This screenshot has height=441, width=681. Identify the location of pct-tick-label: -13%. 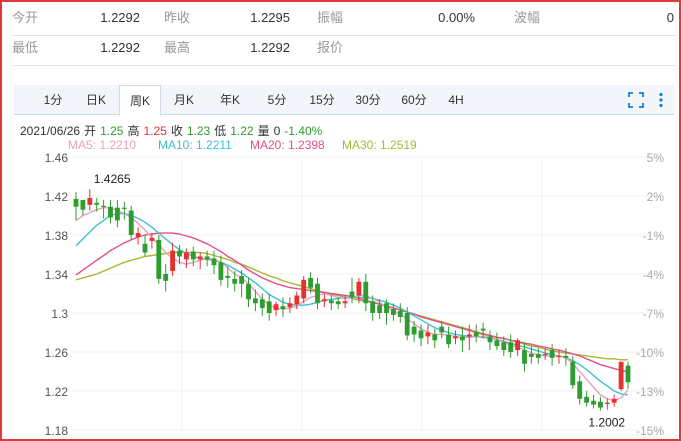
(650, 392).